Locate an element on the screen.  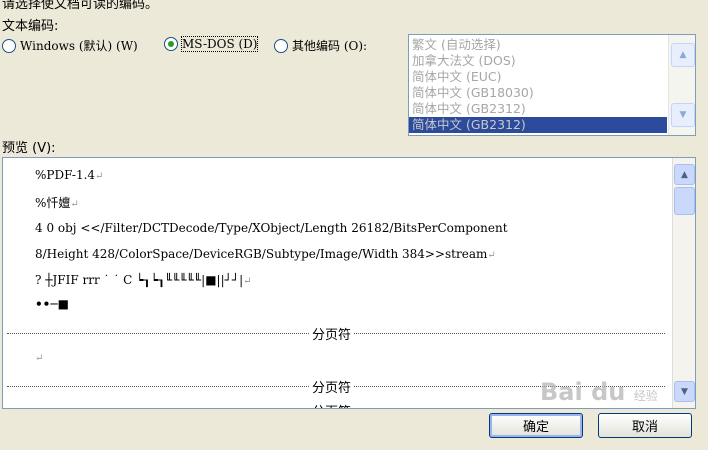
preview-line: ? ┼JFIF rrr ˙ ˙ C ┕┒┕┒╙╙╙╙╙|■||┘┘|↵ is located at coordinates (143, 280).